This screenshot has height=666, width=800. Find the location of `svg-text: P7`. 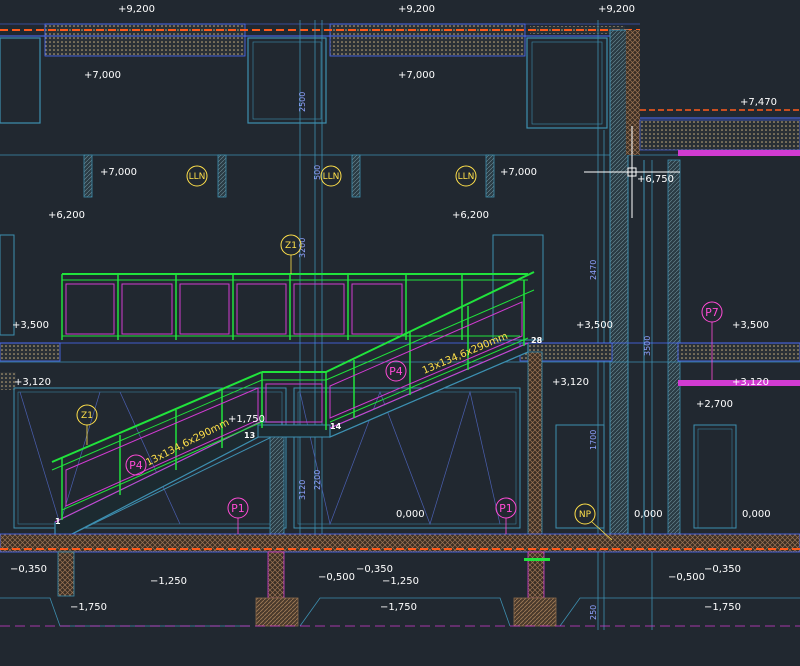

svg-text: P7 is located at coordinates (712, 312).